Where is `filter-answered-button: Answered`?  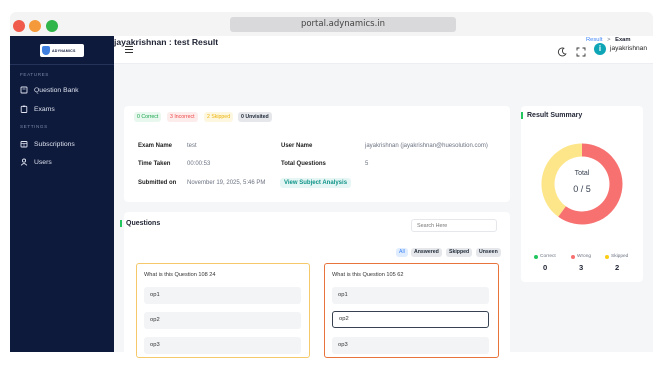
filter-answered-button: Answered is located at coordinates (426, 252).